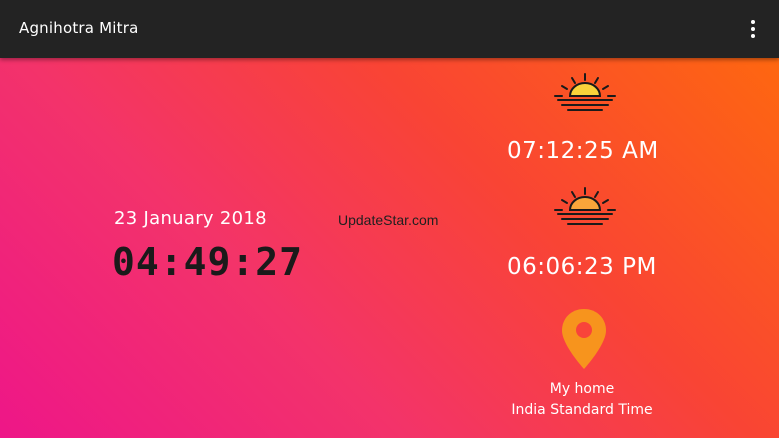 The width and height of the screenshot is (779, 438). What do you see at coordinates (582, 267) in the screenshot?
I see `sunset-time: 06:06:23 PM` at bounding box center [582, 267].